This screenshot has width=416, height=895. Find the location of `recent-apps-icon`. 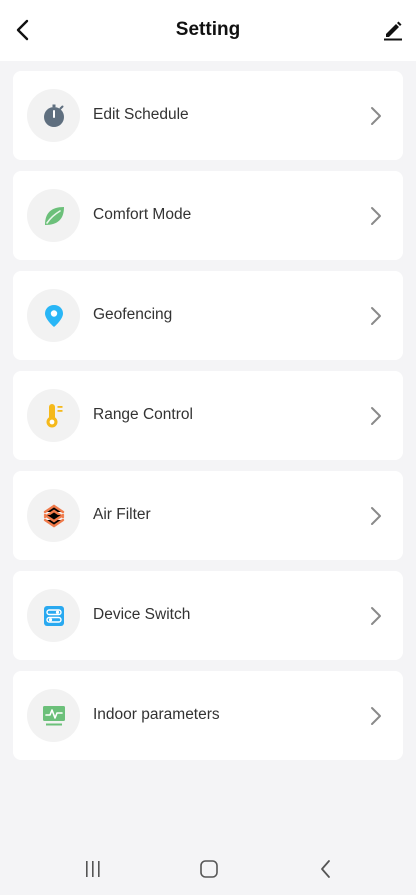

recent-apps-icon is located at coordinates (93, 869).